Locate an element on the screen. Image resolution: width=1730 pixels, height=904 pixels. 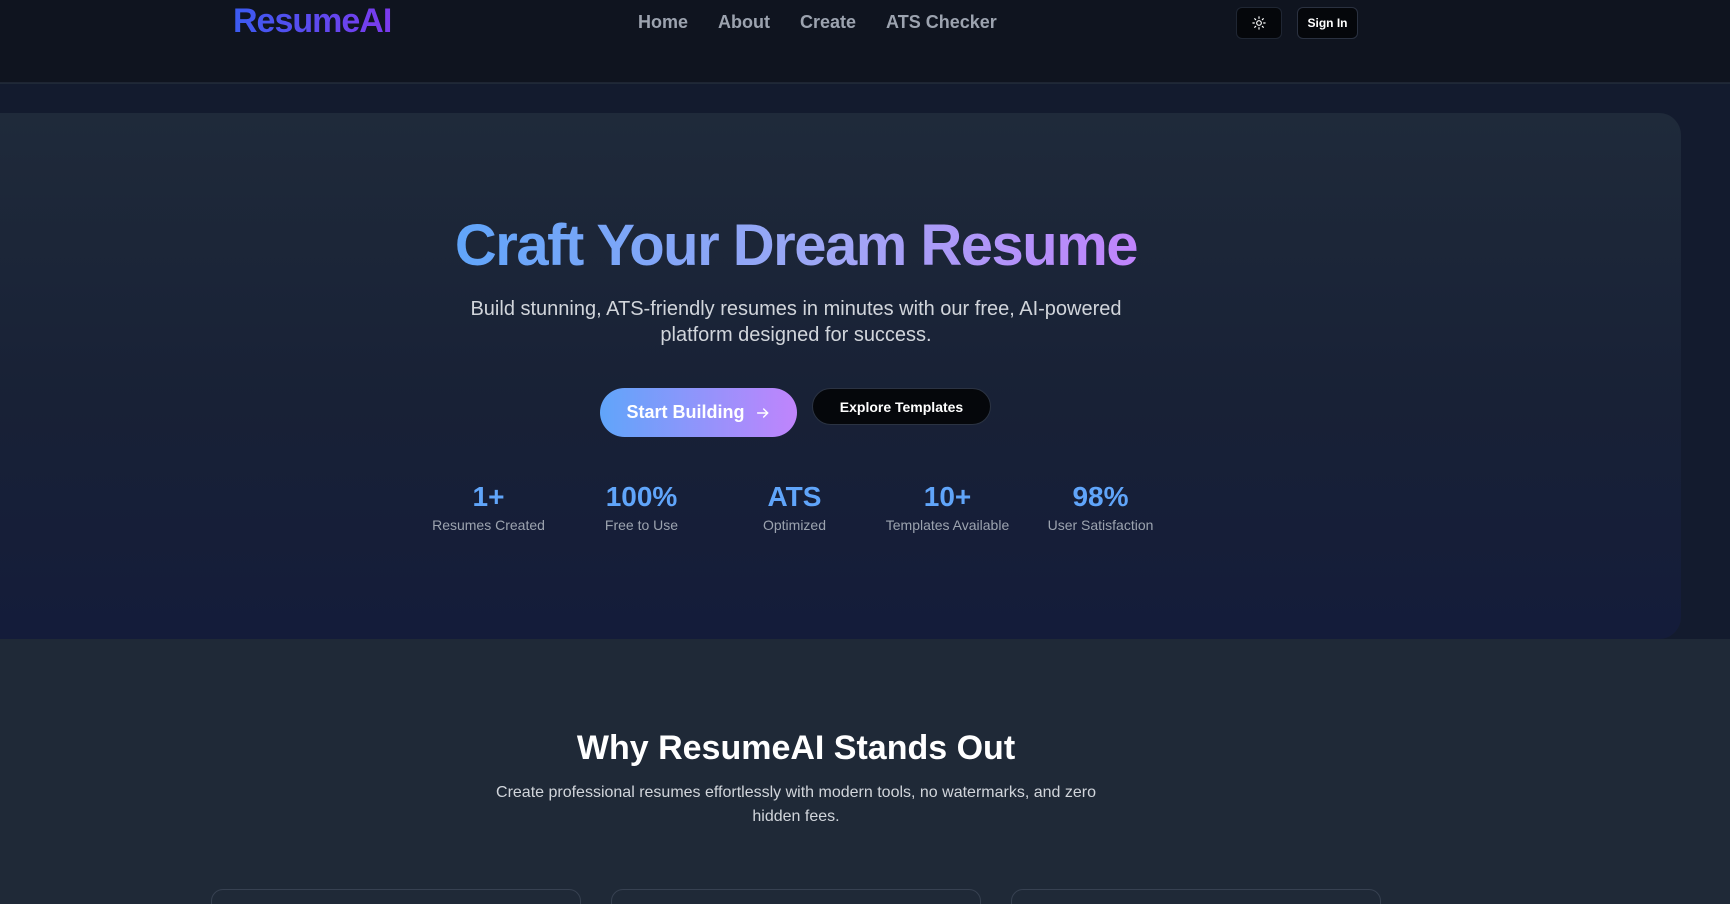
stat-item: ATS Optimized is located at coordinates (794, 506).